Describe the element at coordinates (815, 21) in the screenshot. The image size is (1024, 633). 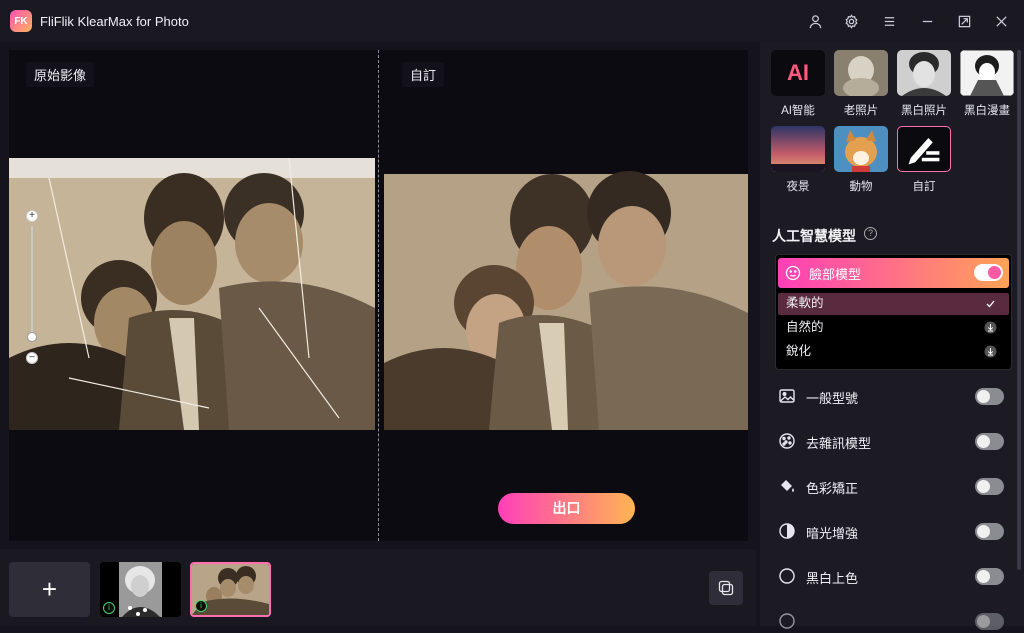
I see `user-icon` at that location.